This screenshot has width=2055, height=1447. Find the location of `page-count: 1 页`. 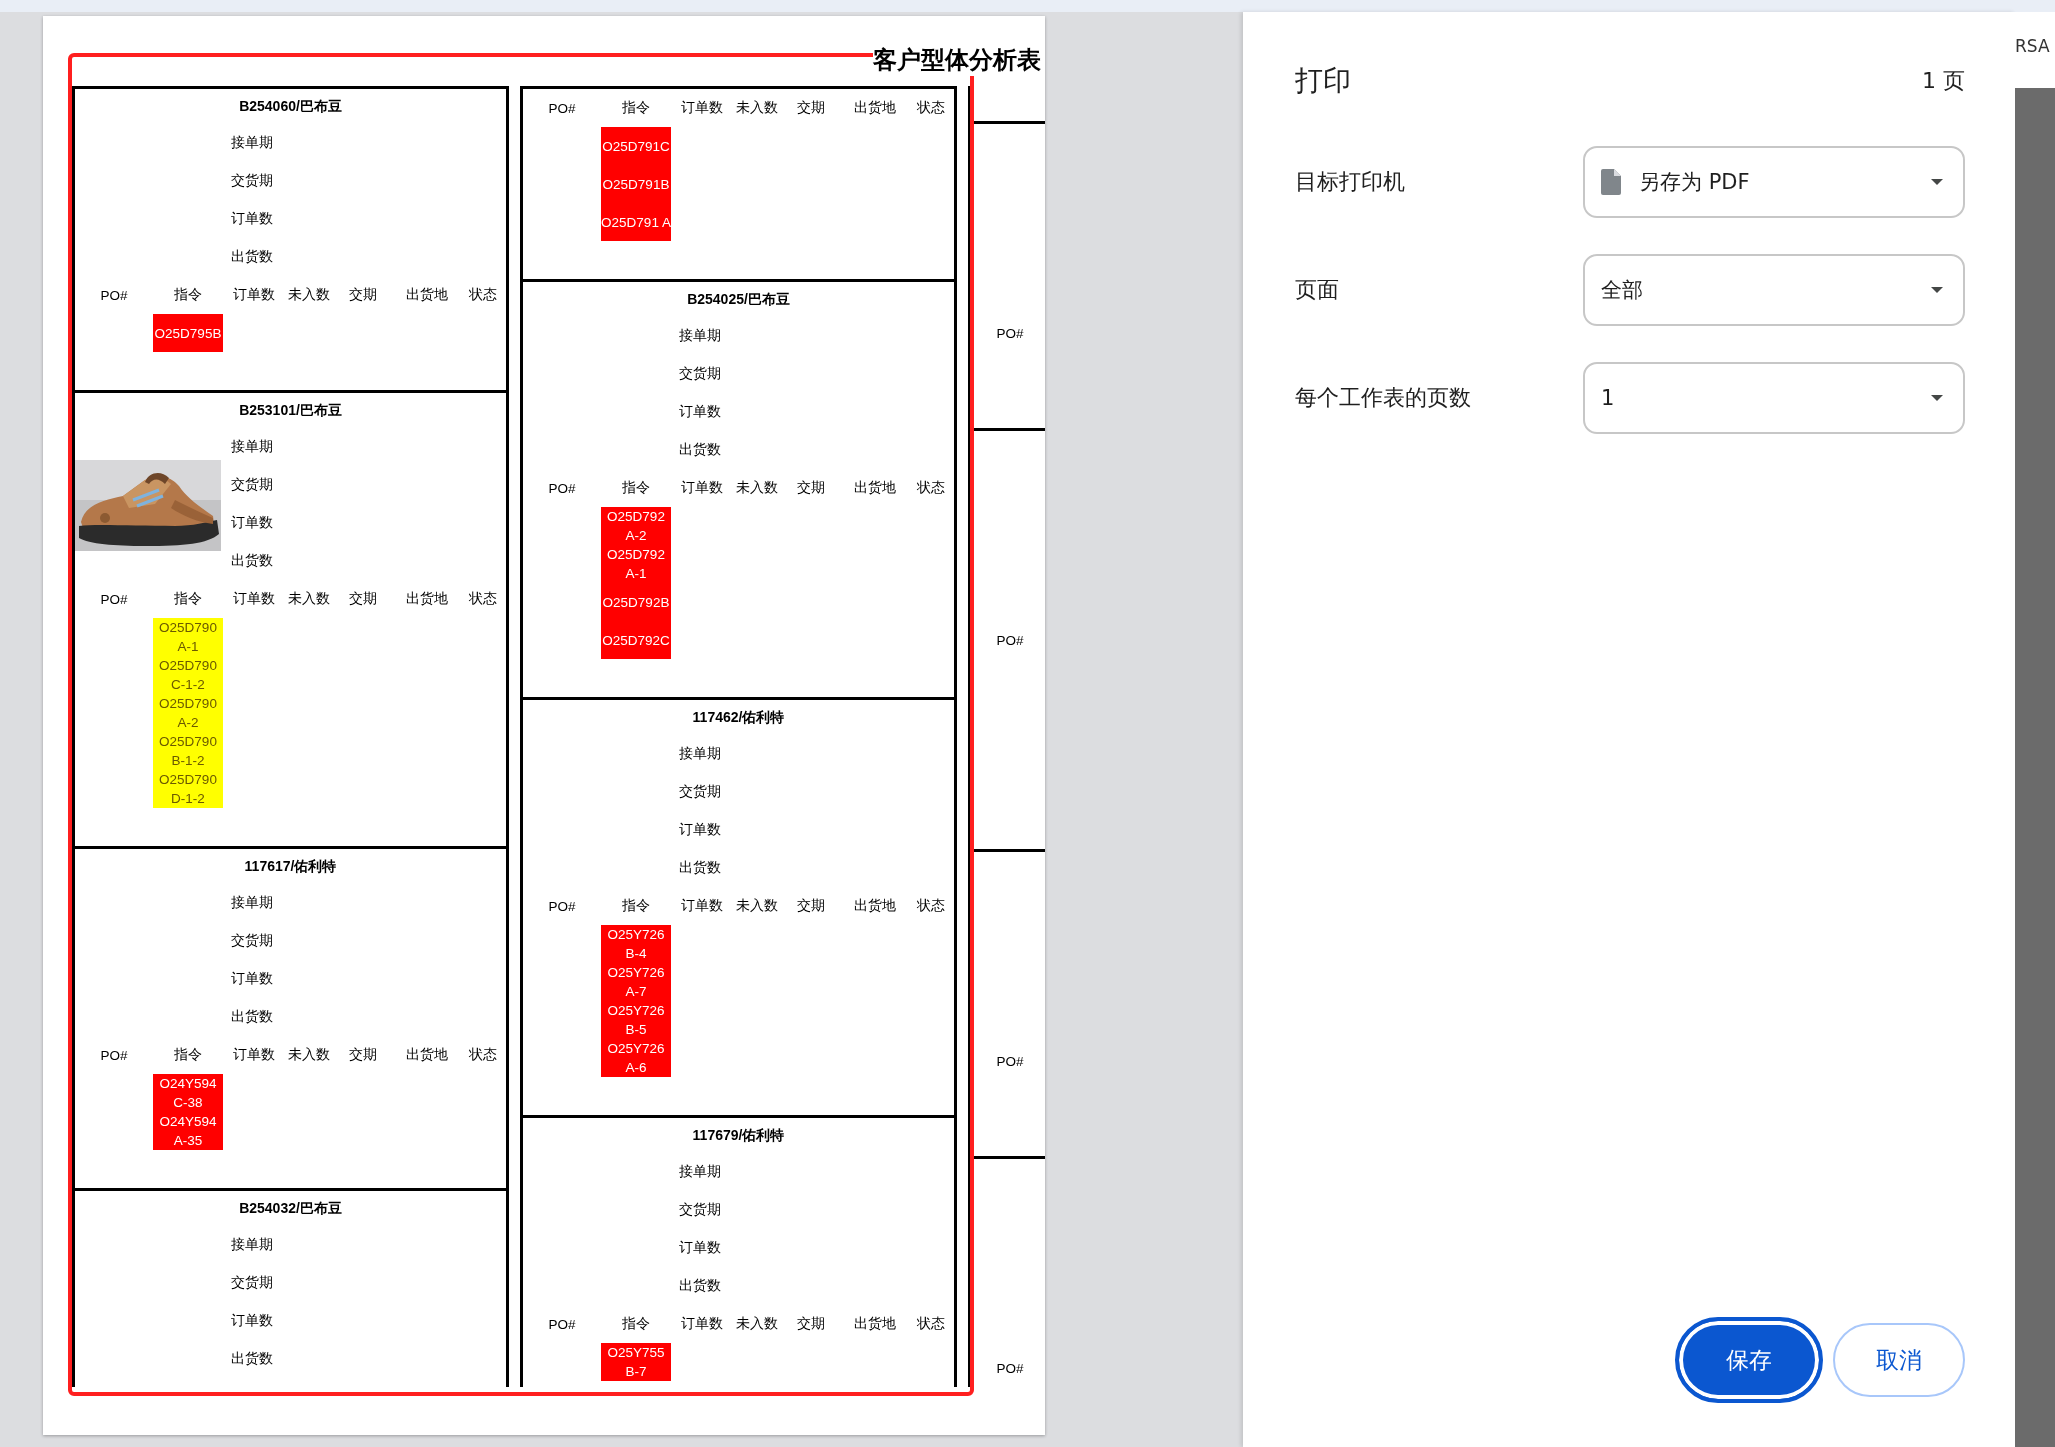

page-count: 1 页 is located at coordinates (1943, 81).